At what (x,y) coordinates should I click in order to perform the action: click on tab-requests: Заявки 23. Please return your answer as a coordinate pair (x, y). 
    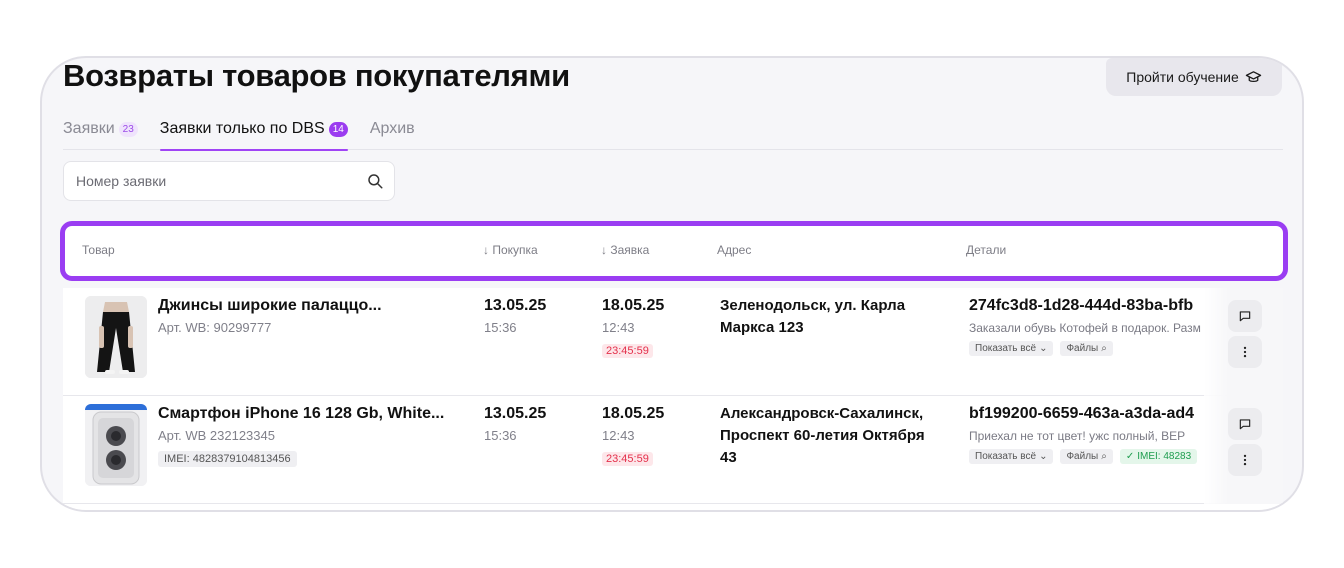
    Looking at the image, I should click on (100, 131).